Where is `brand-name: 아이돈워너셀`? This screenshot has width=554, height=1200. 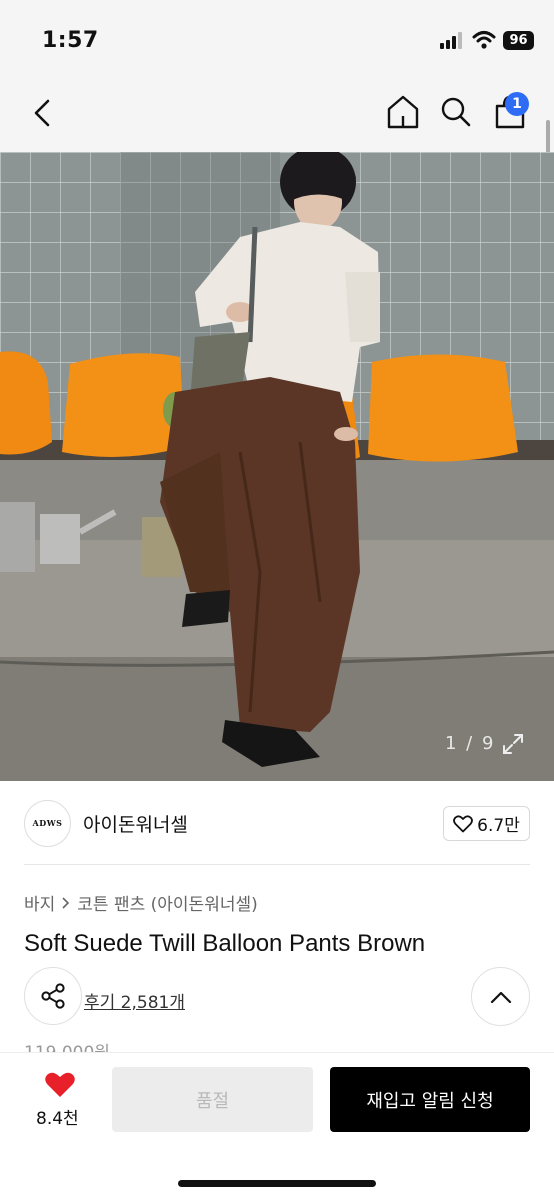
brand-name: 아이돈워너셀 is located at coordinates (135, 823).